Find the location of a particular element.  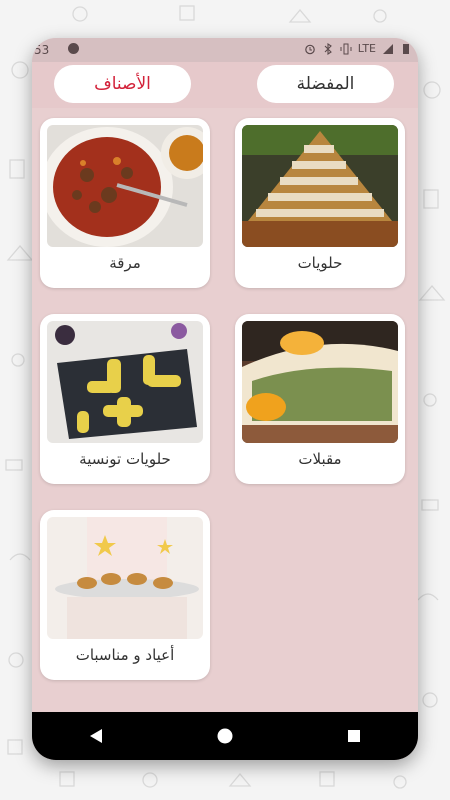

back-triangle-icon is located at coordinates (96, 736).